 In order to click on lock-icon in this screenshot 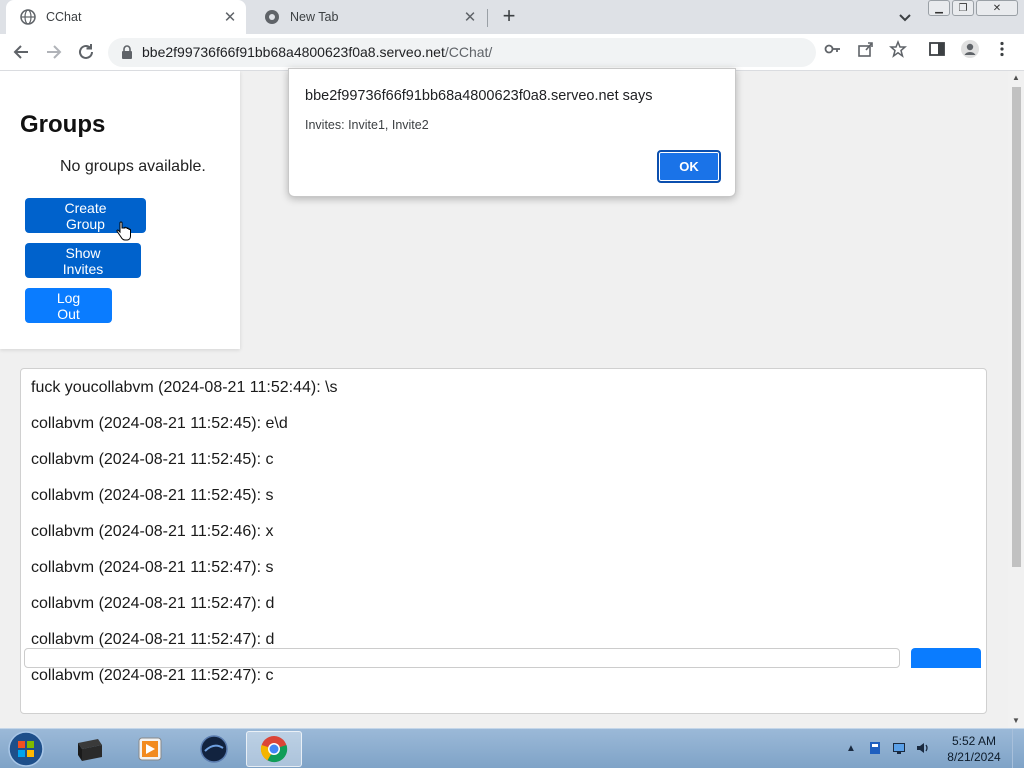, I will do `click(127, 52)`.